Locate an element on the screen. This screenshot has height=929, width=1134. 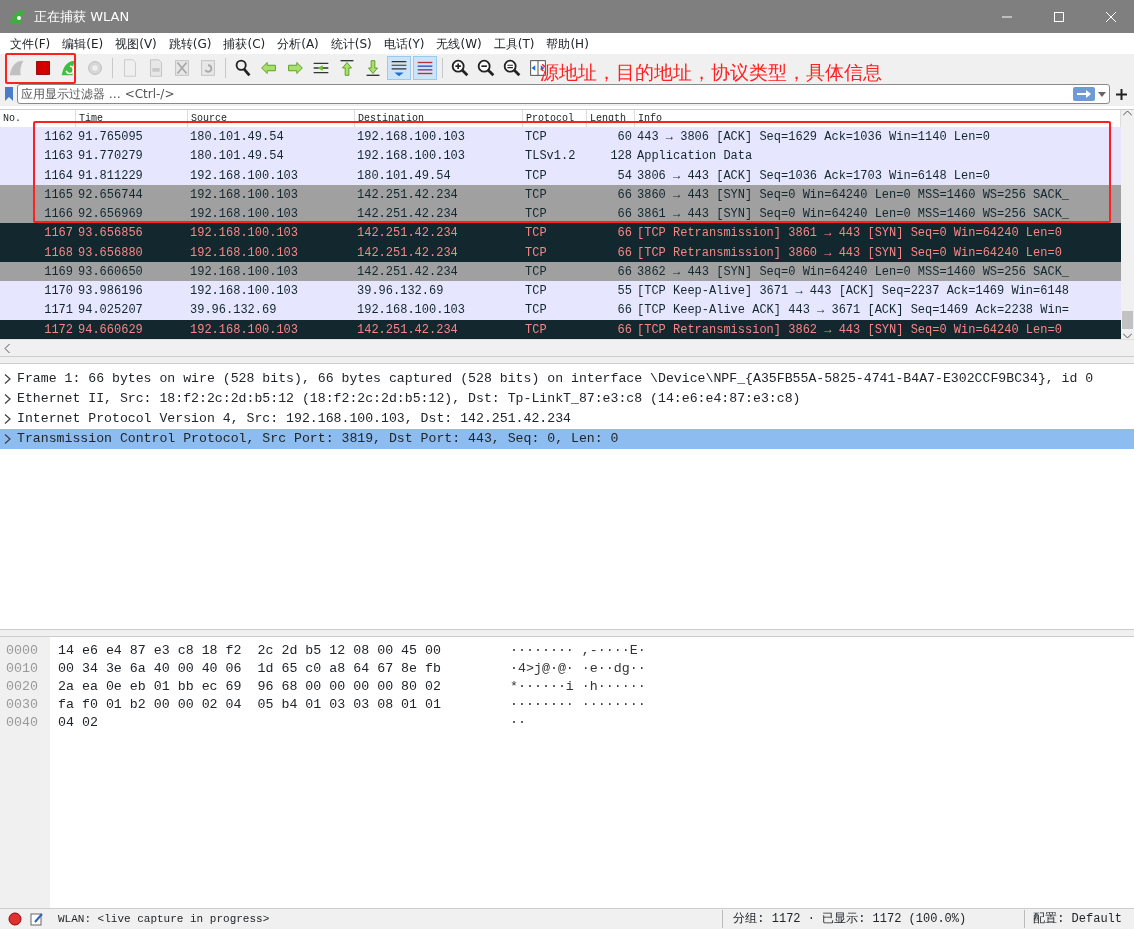
menu-item: 编辑(E) is located at coordinates (83, 43).